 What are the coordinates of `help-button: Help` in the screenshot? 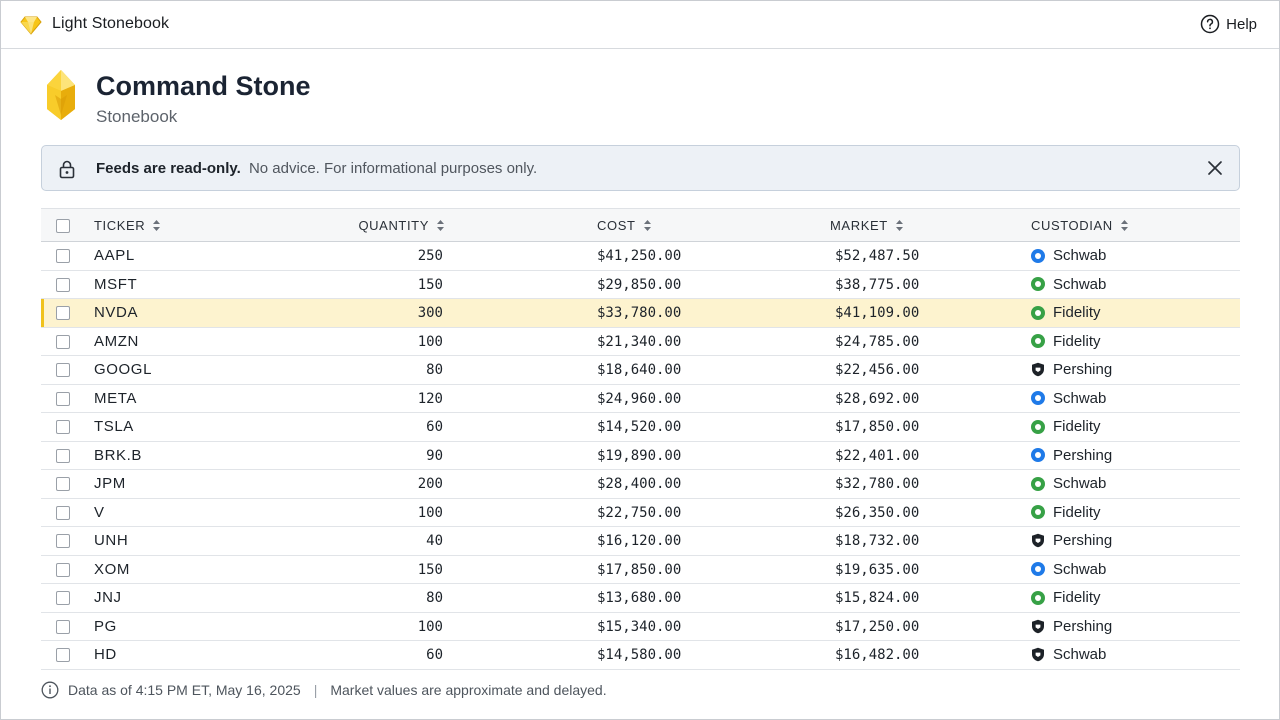 It's located at (1228, 24).